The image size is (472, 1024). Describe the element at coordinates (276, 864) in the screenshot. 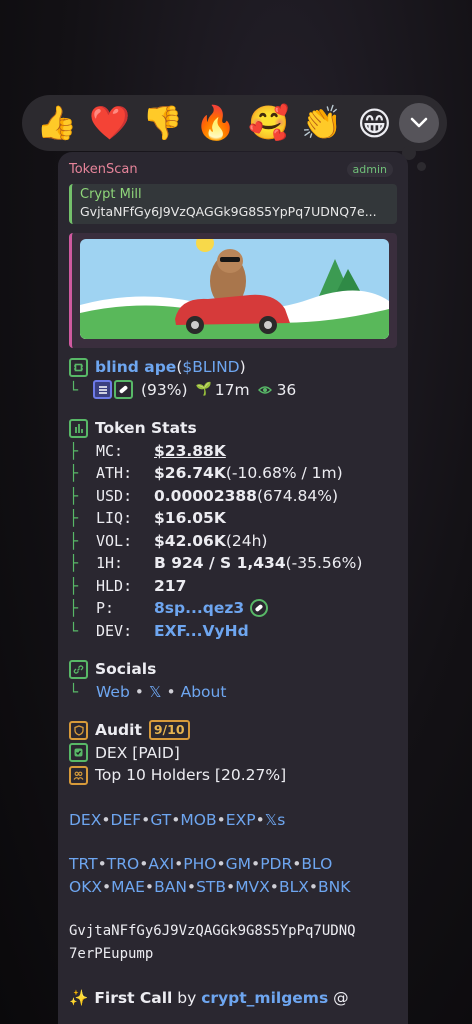

I see `link-pdr: PDR` at that location.